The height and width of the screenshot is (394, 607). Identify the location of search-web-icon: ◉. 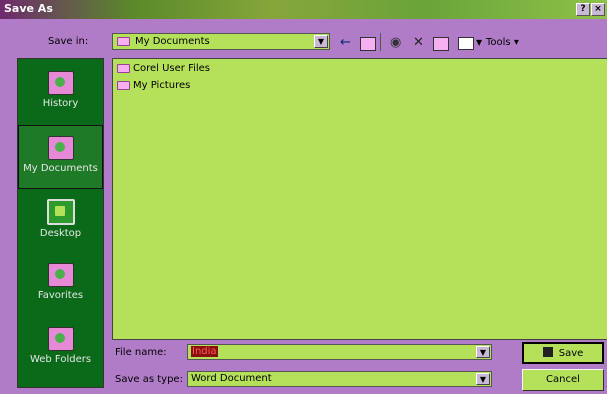
(395, 43).